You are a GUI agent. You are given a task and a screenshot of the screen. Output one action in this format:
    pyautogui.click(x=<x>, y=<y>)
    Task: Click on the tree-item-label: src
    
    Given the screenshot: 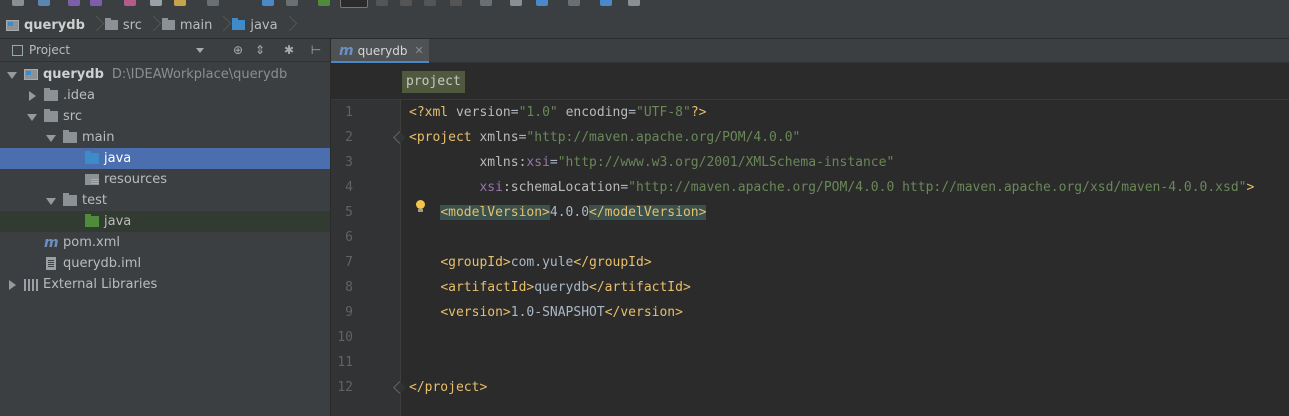 What is the action you would take?
    pyautogui.click(x=72, y=116)
    